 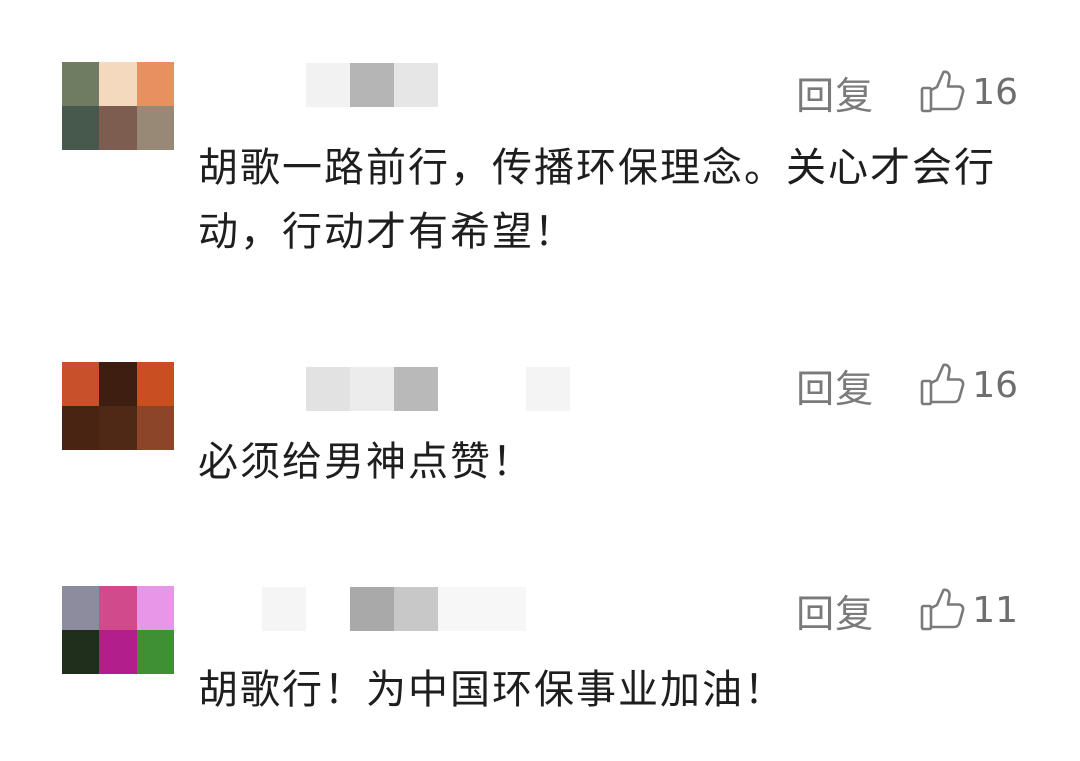 What do you see at coordinates (394, 609) in the screenshot?
I see `nickname-blurred` at bounding box center [394, 609].